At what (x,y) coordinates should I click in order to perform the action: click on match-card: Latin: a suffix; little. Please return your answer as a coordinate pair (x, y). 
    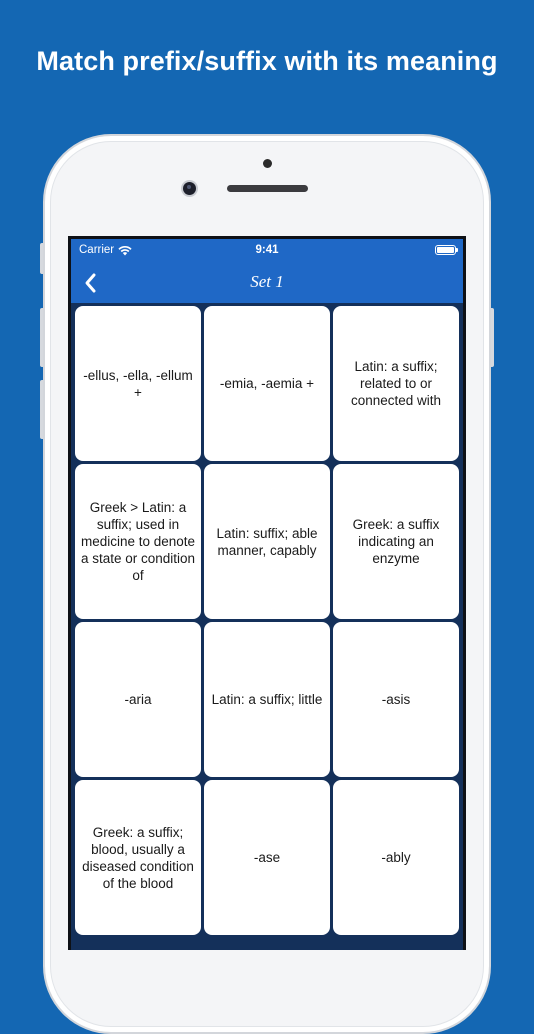
    Looking at the image, I should click on (267, 699).